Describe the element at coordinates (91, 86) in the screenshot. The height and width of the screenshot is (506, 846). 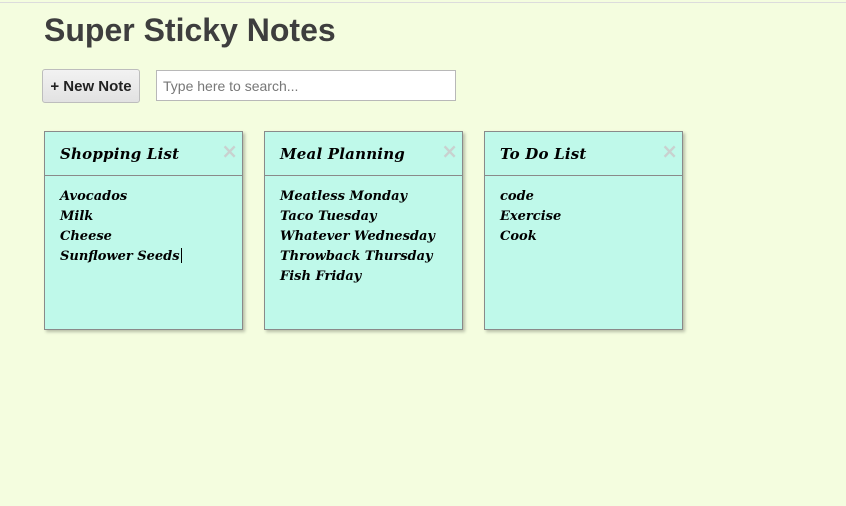
I see `new-note-button: + New Note` at that location.